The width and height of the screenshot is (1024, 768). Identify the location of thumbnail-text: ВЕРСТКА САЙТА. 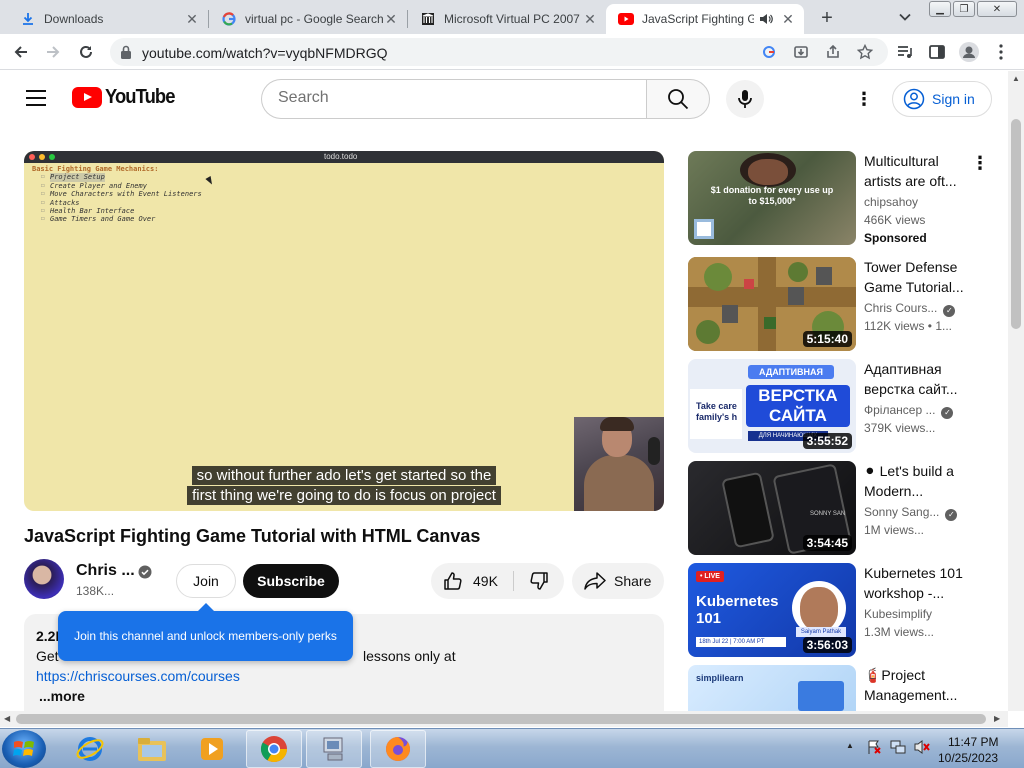
(798, 406).